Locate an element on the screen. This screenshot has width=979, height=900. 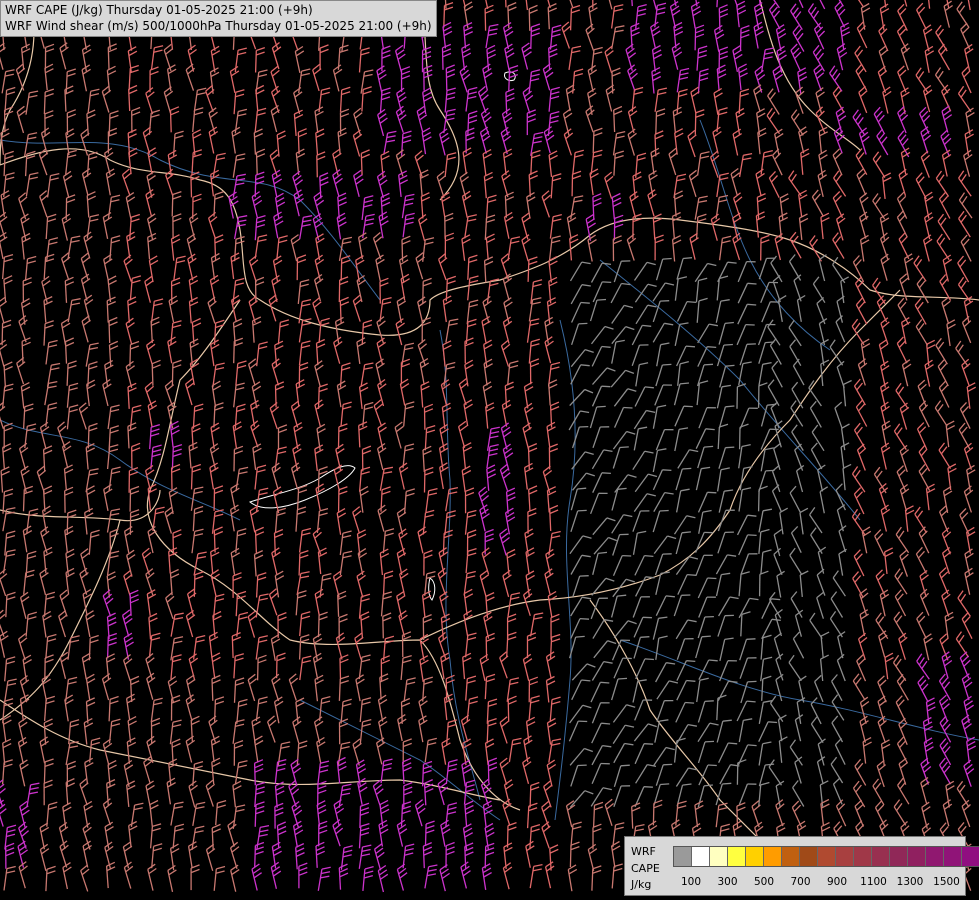
legend-tick-label: 500 is located at coordinates (764, 882).